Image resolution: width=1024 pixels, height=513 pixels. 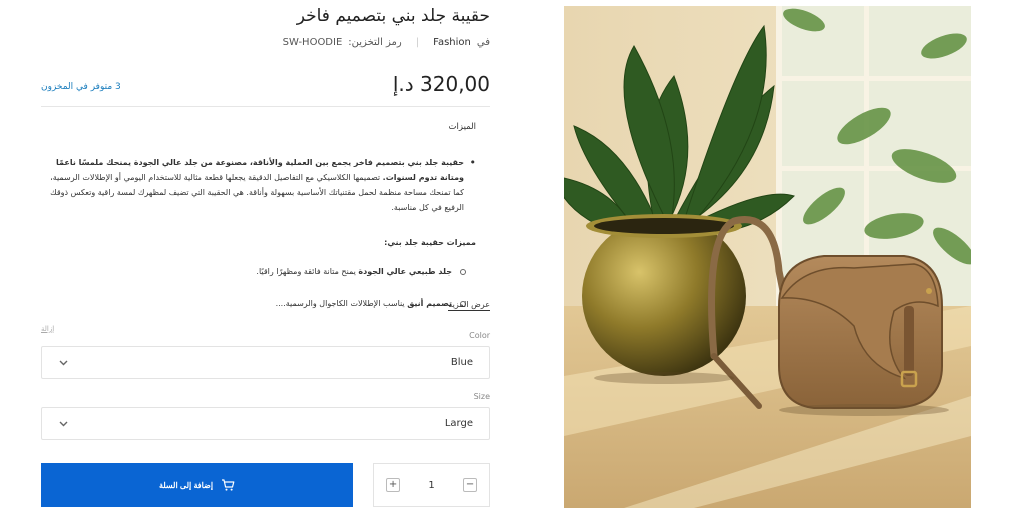 I want to click on quantity-value: 1, so click(x=431, y=485).